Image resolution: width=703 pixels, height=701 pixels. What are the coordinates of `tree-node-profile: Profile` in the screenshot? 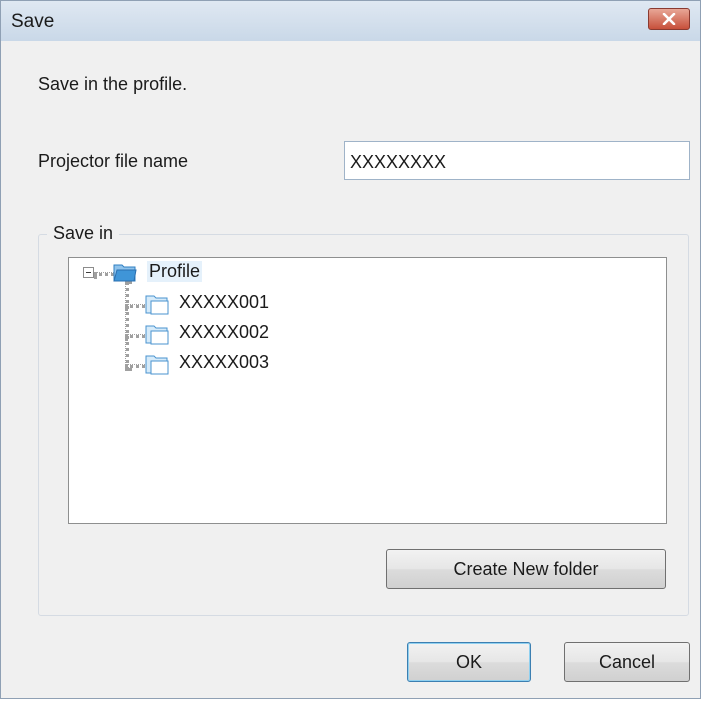 It's located at (175, 271).